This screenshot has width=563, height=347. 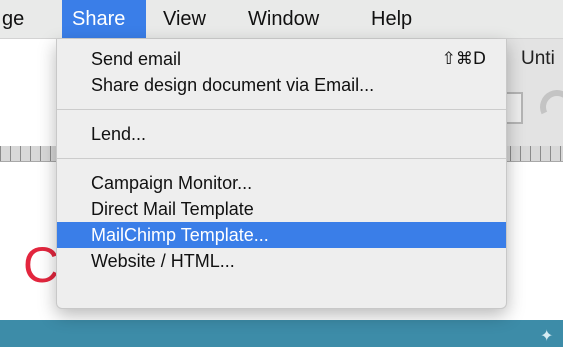 I want to click on menu-bar: ge Share View Window Help, so click(x=281, y=19).